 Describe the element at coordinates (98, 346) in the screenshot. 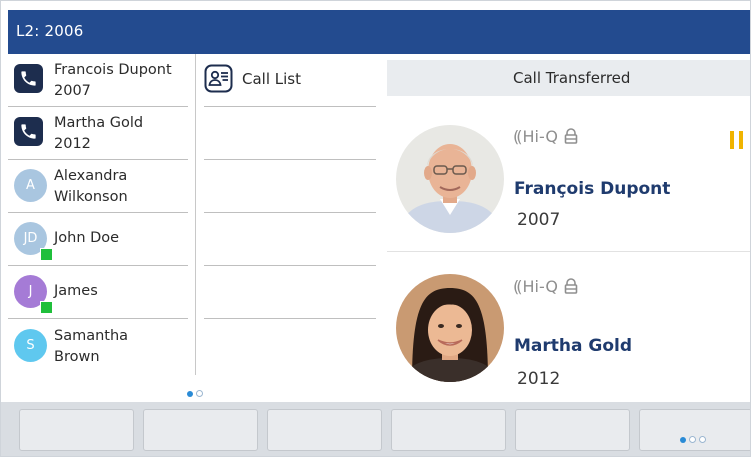

I see `line-key-contact-samantha: S Samantha Brown` at that location.